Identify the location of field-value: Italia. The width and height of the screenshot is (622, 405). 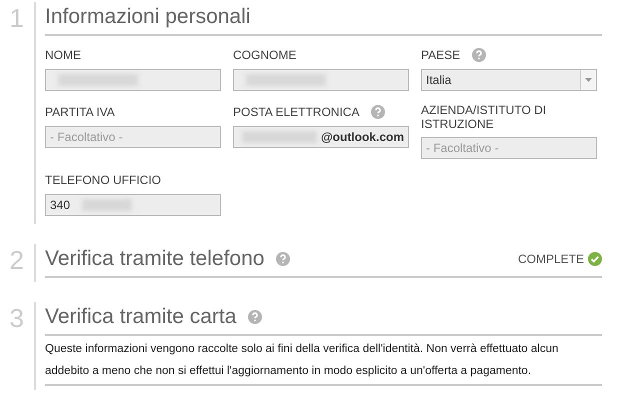
(438, 80).